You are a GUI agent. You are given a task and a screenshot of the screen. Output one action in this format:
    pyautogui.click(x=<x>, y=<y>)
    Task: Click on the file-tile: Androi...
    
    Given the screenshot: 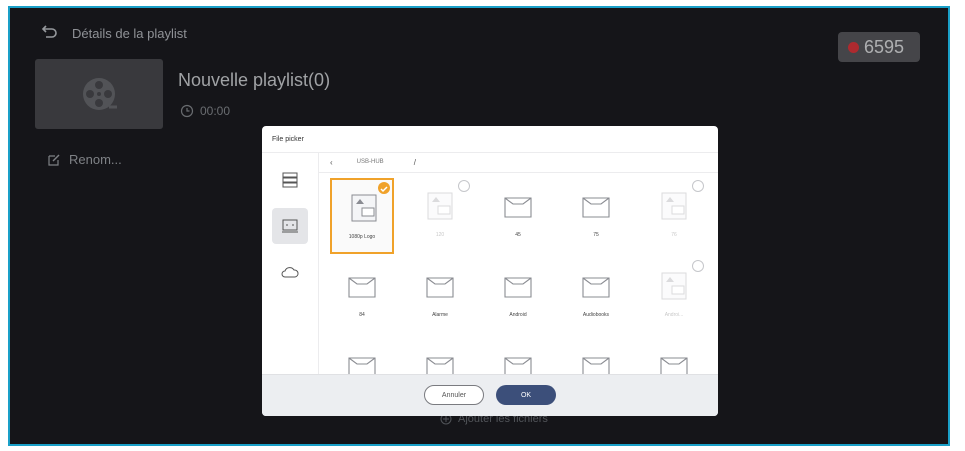 What is the action you would take?
    pyautogui.click(x=674, y=296)
    